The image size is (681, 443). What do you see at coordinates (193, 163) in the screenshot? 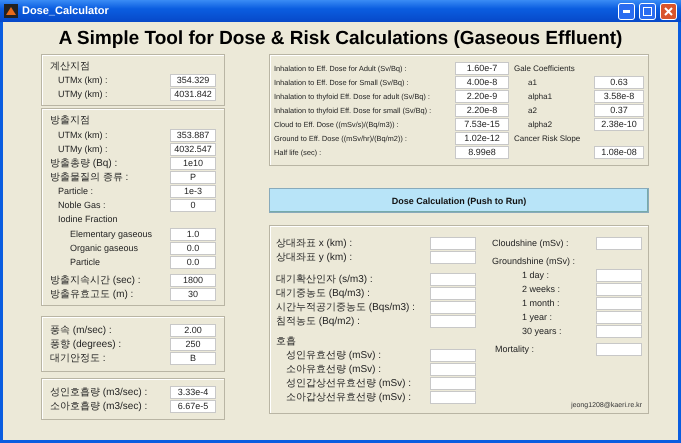
I see `value-field: 1e10` at bounding box center [193, 163].